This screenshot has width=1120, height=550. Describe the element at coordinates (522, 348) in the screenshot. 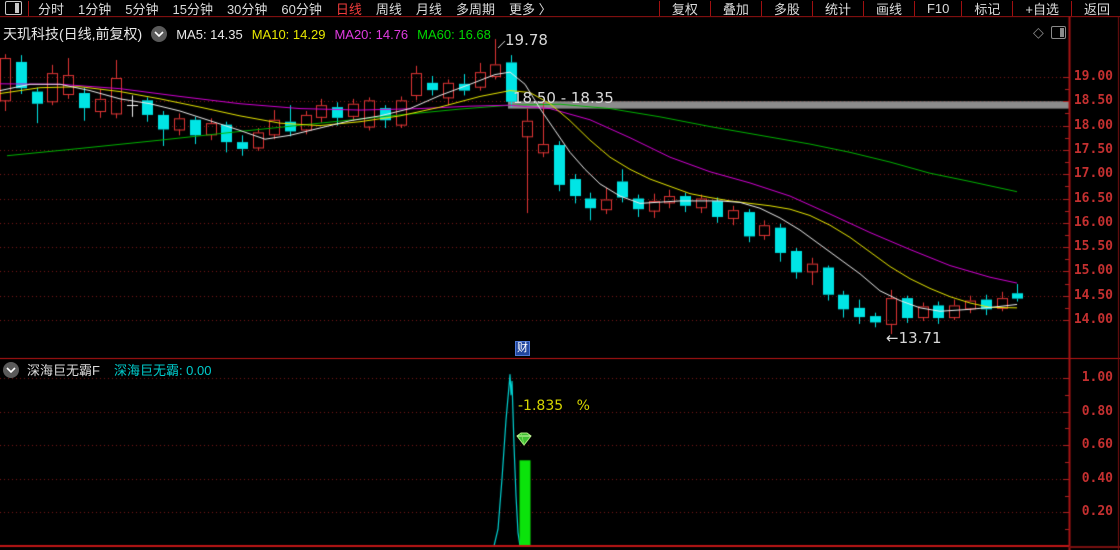

I see `finance-event-marker: 财` at that location.